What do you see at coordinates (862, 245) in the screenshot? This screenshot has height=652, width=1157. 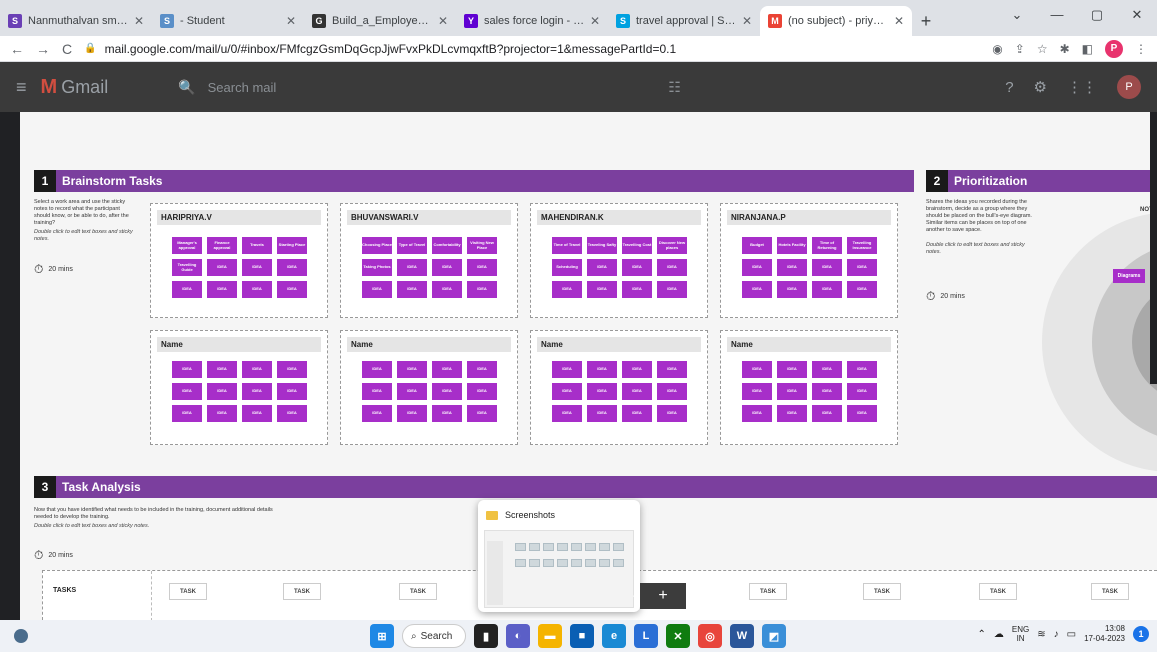 I see `sticky-note: Travelling Insurance` at bounding box center [862, 245].